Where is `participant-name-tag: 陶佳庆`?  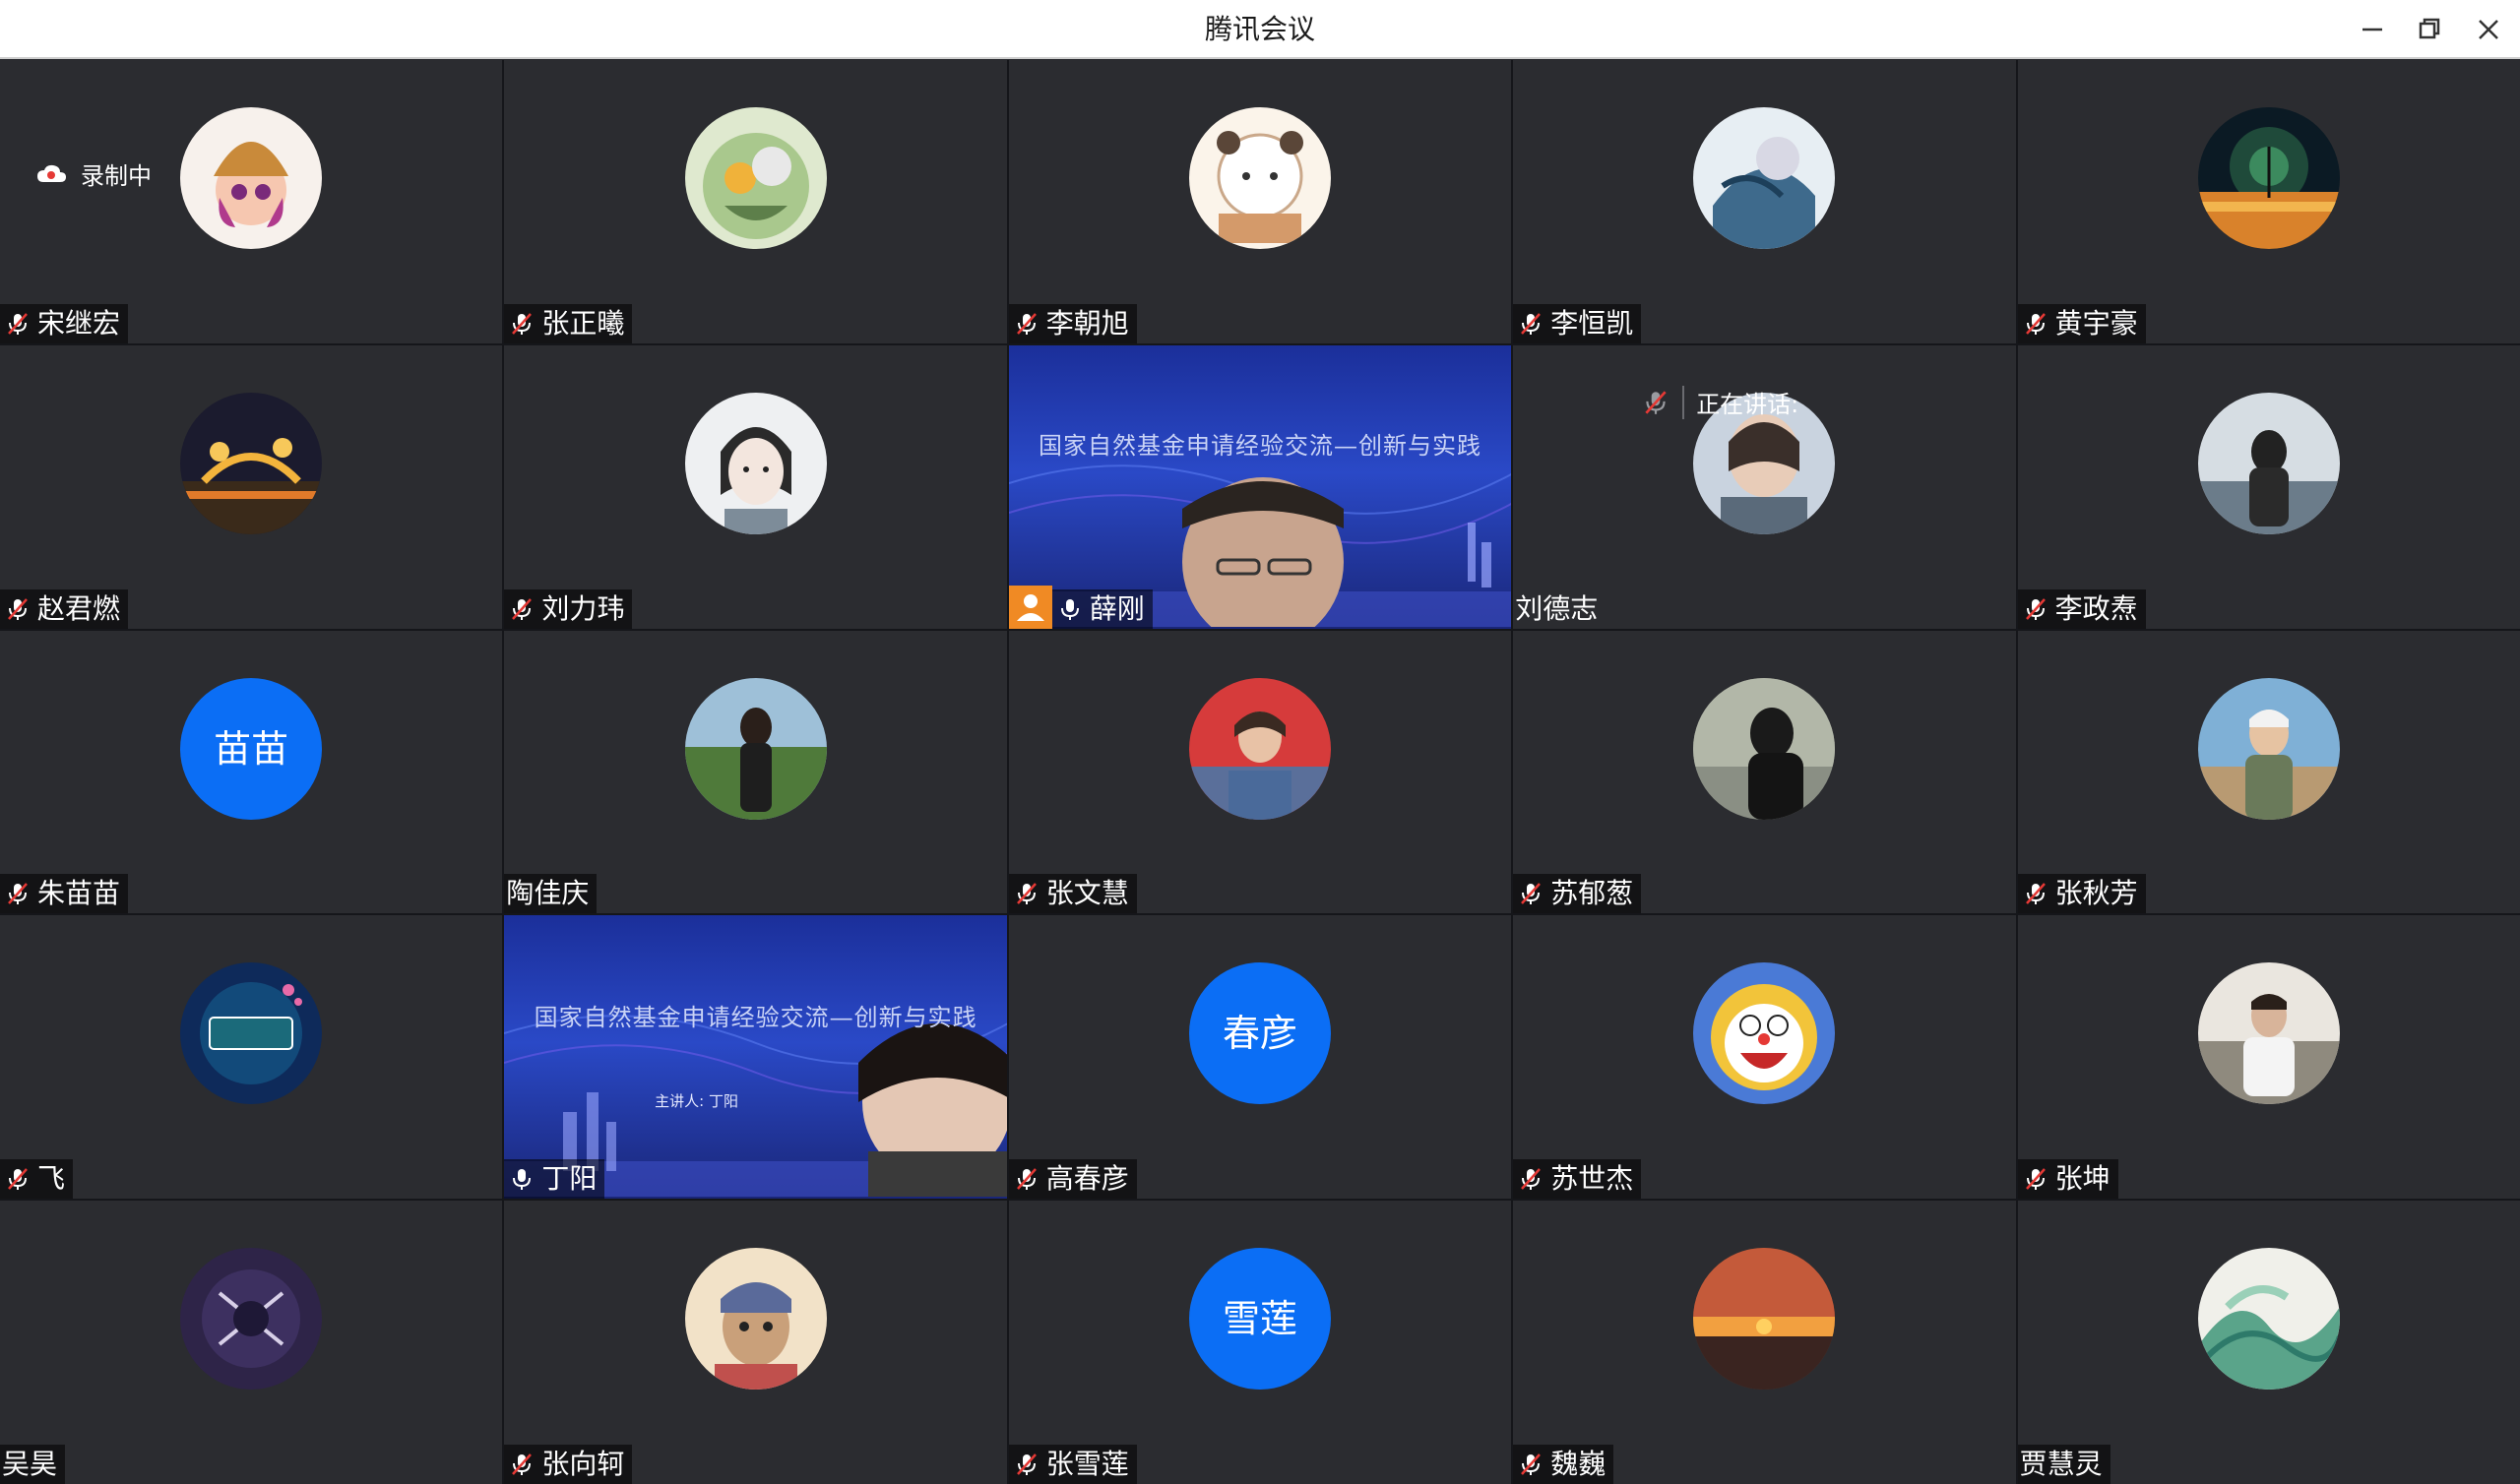
participant-name-tag: 陶佳庆 is located at coordinates (551, 894).